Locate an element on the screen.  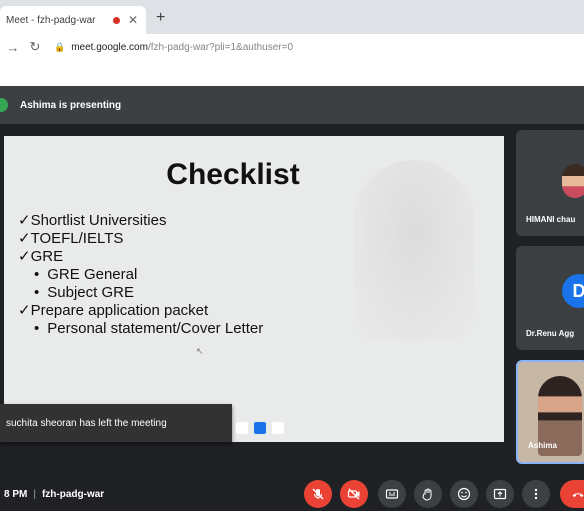
leave-call-button is located at coordinates (572, 494).